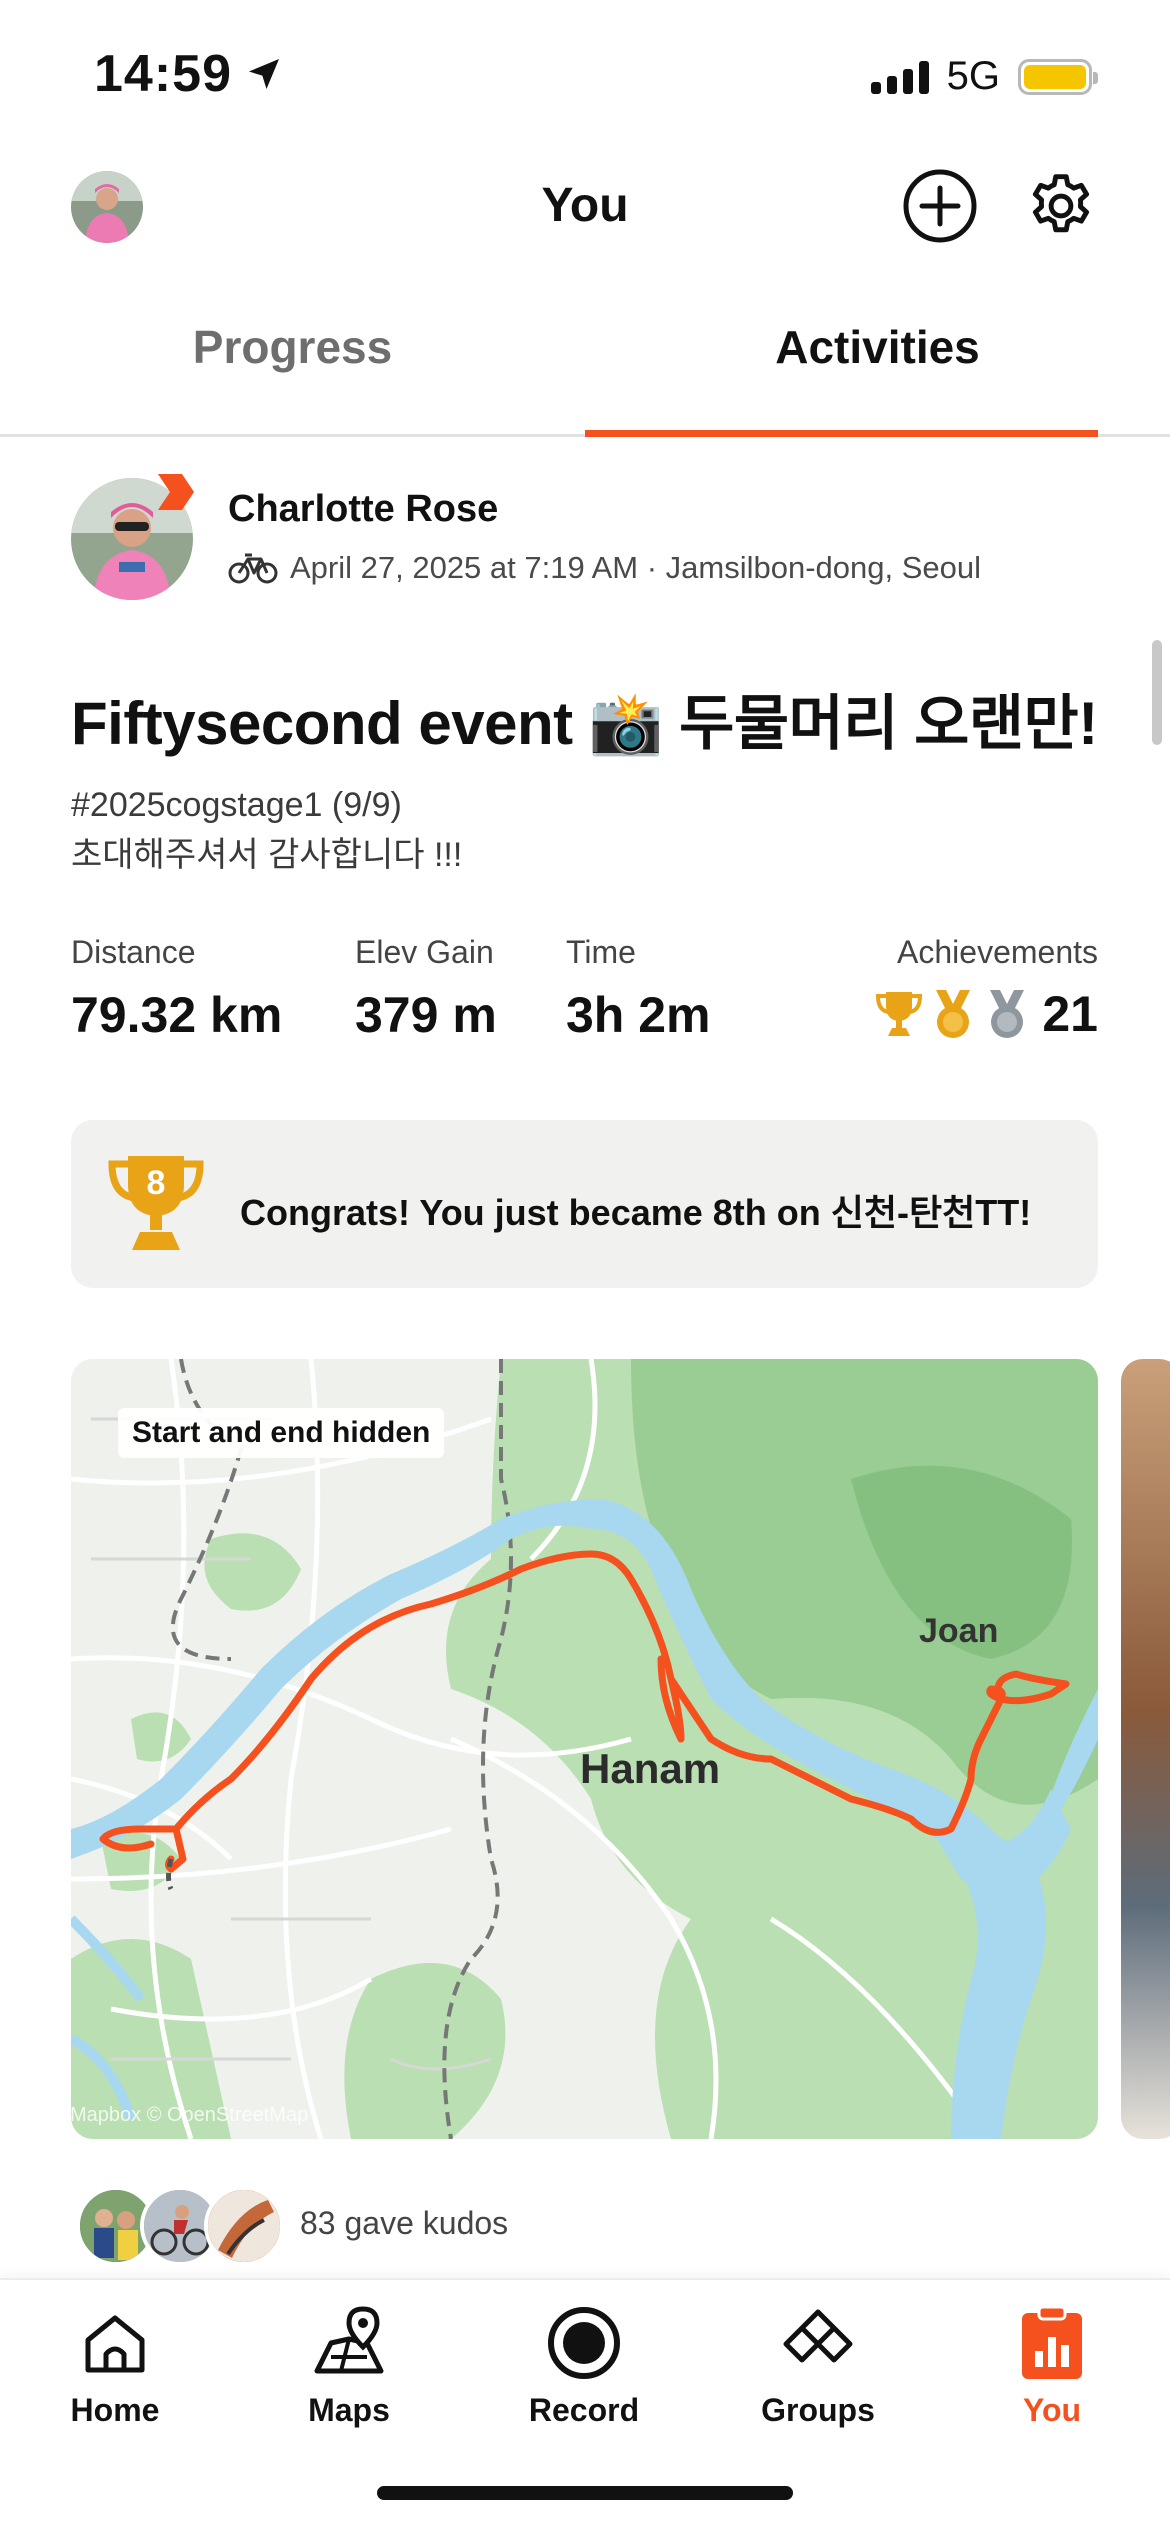  What do you see at coordinates (424, 952) in the screenshot?
I see `stat-elev-label: Elev Gain` at bounding box center [424, 952].